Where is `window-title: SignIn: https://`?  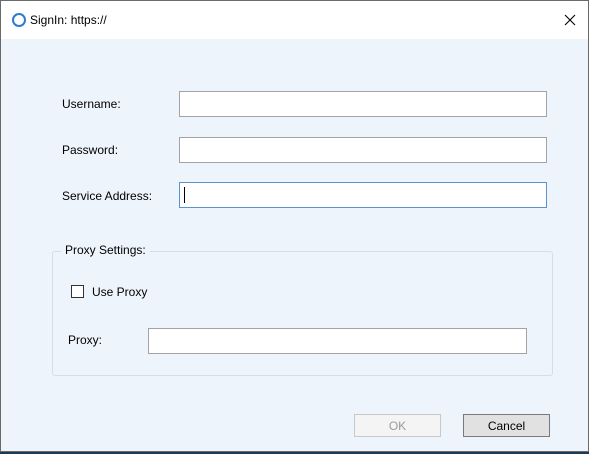 window-title: SignIn: https:// is located at coordinates (68, 20).